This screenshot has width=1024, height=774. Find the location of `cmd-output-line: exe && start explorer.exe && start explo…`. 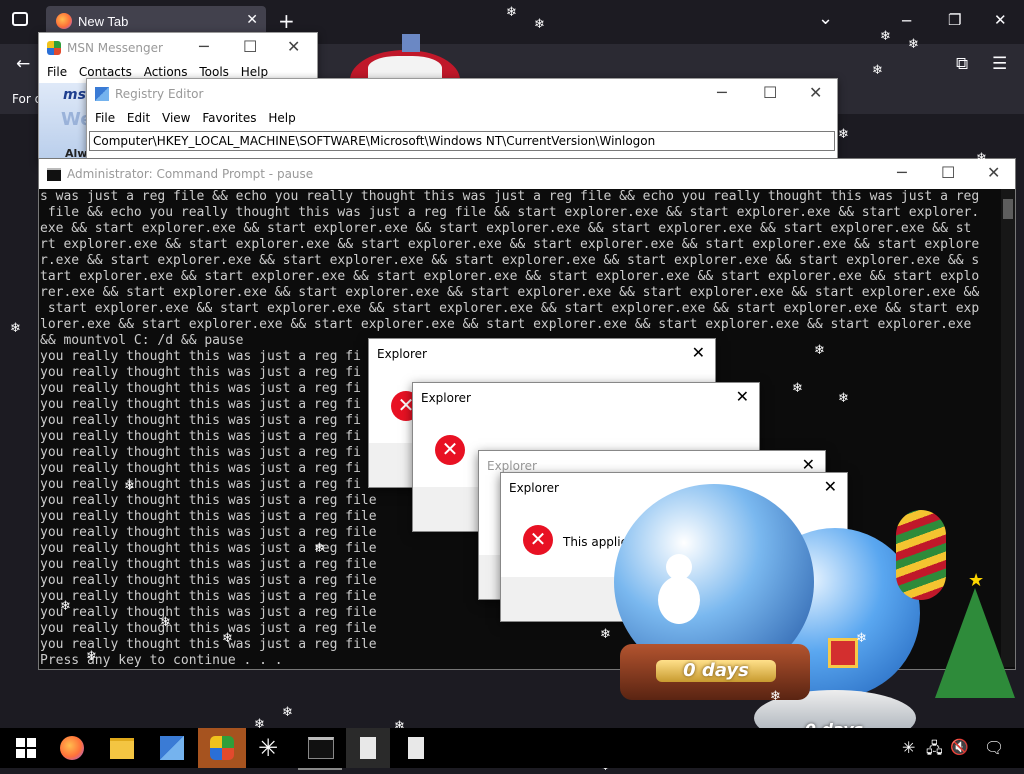

cmd-output-line: exe && start explorer.exe && start explo… is located at coordinates (506, 228).